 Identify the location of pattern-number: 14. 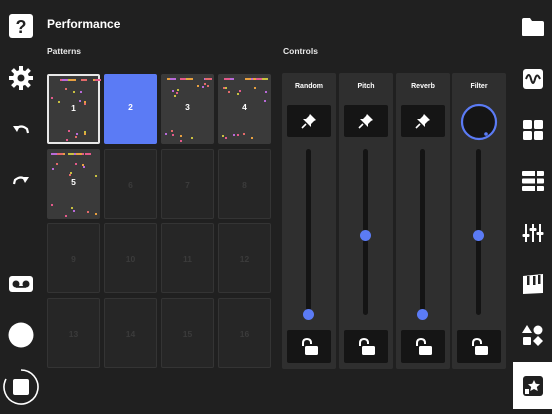
(130, 334).